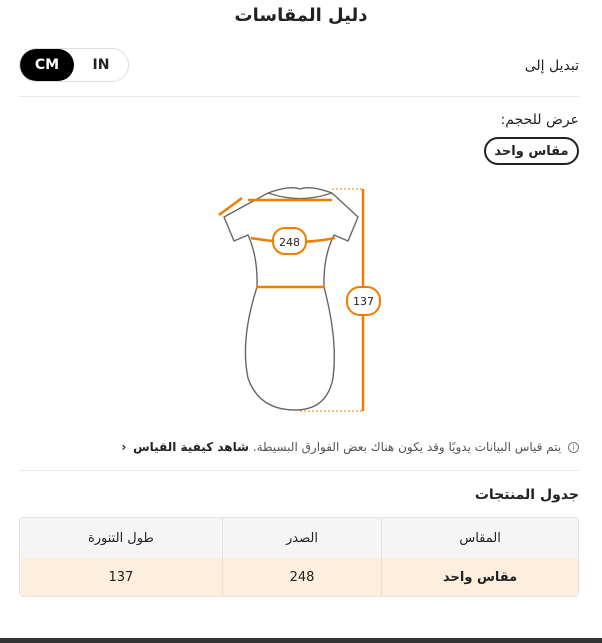 This screenshot has width=602, height=643. Describe the element at coordinates (301, 577) in the screenshot. I see `table-cell-chest: 248` at that location.